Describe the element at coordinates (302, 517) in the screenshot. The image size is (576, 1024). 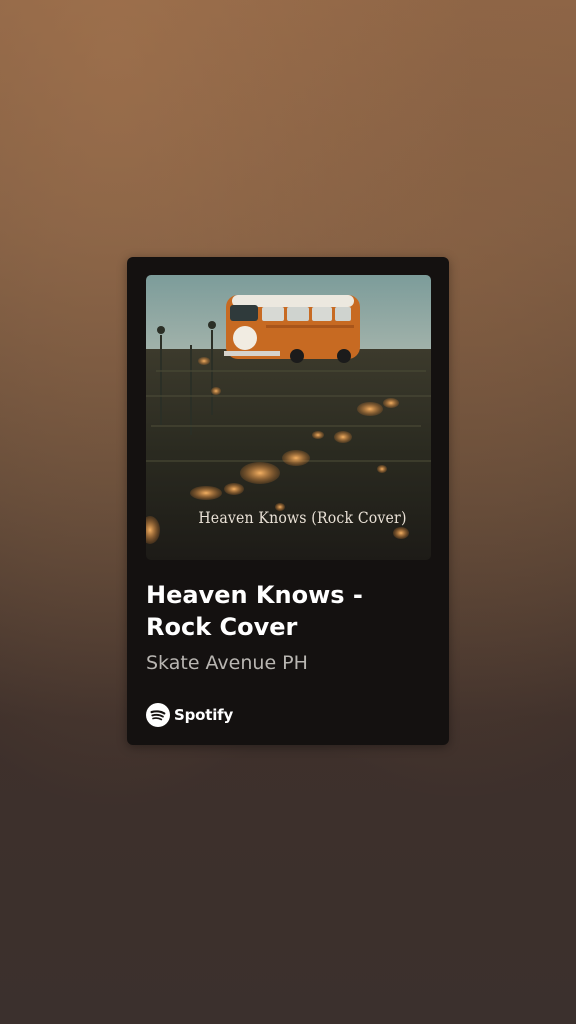
I see `album-art-caption: Heaven Knows (Rock Cover)` at that location.